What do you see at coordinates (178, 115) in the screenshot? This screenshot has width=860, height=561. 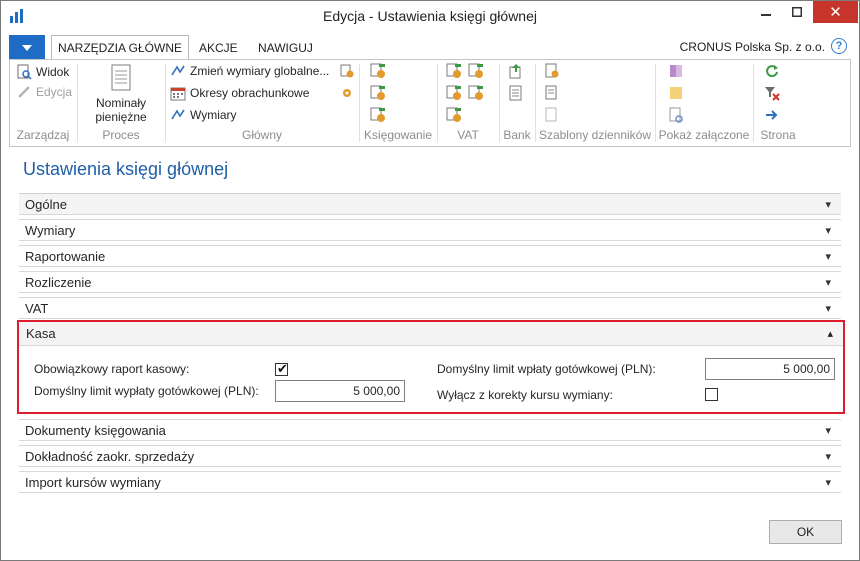 I see `dimensions-icon` at bounding box center [178, 115].